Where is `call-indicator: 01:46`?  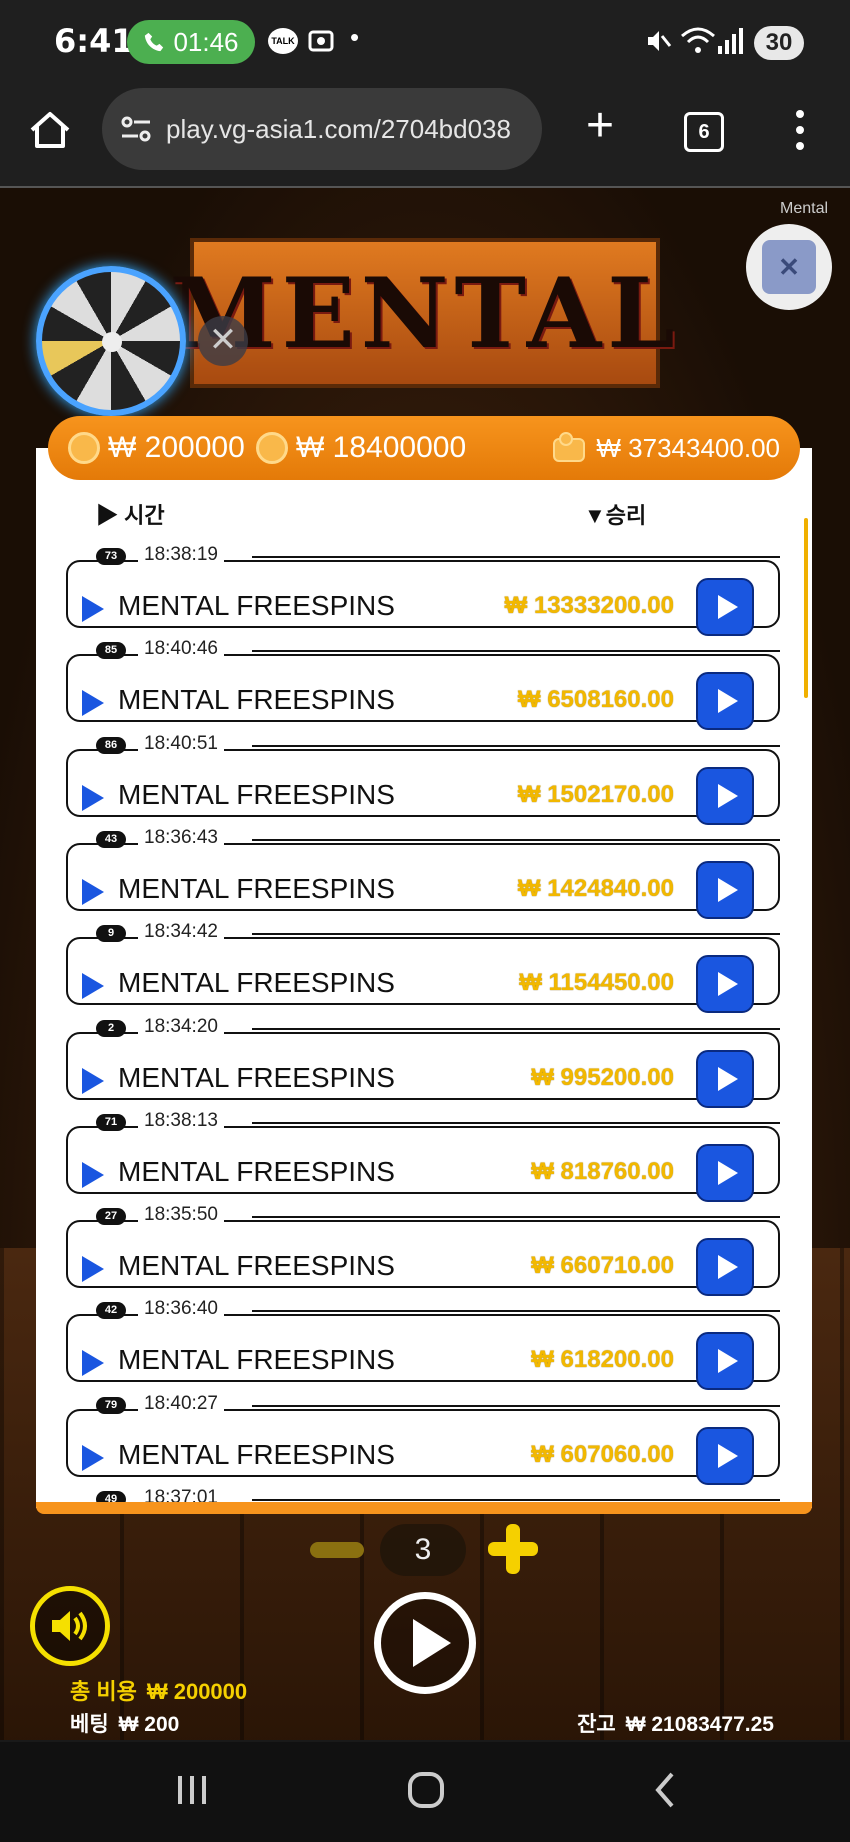
call-indicator: 01:46 is located at coordinates (191, 42).